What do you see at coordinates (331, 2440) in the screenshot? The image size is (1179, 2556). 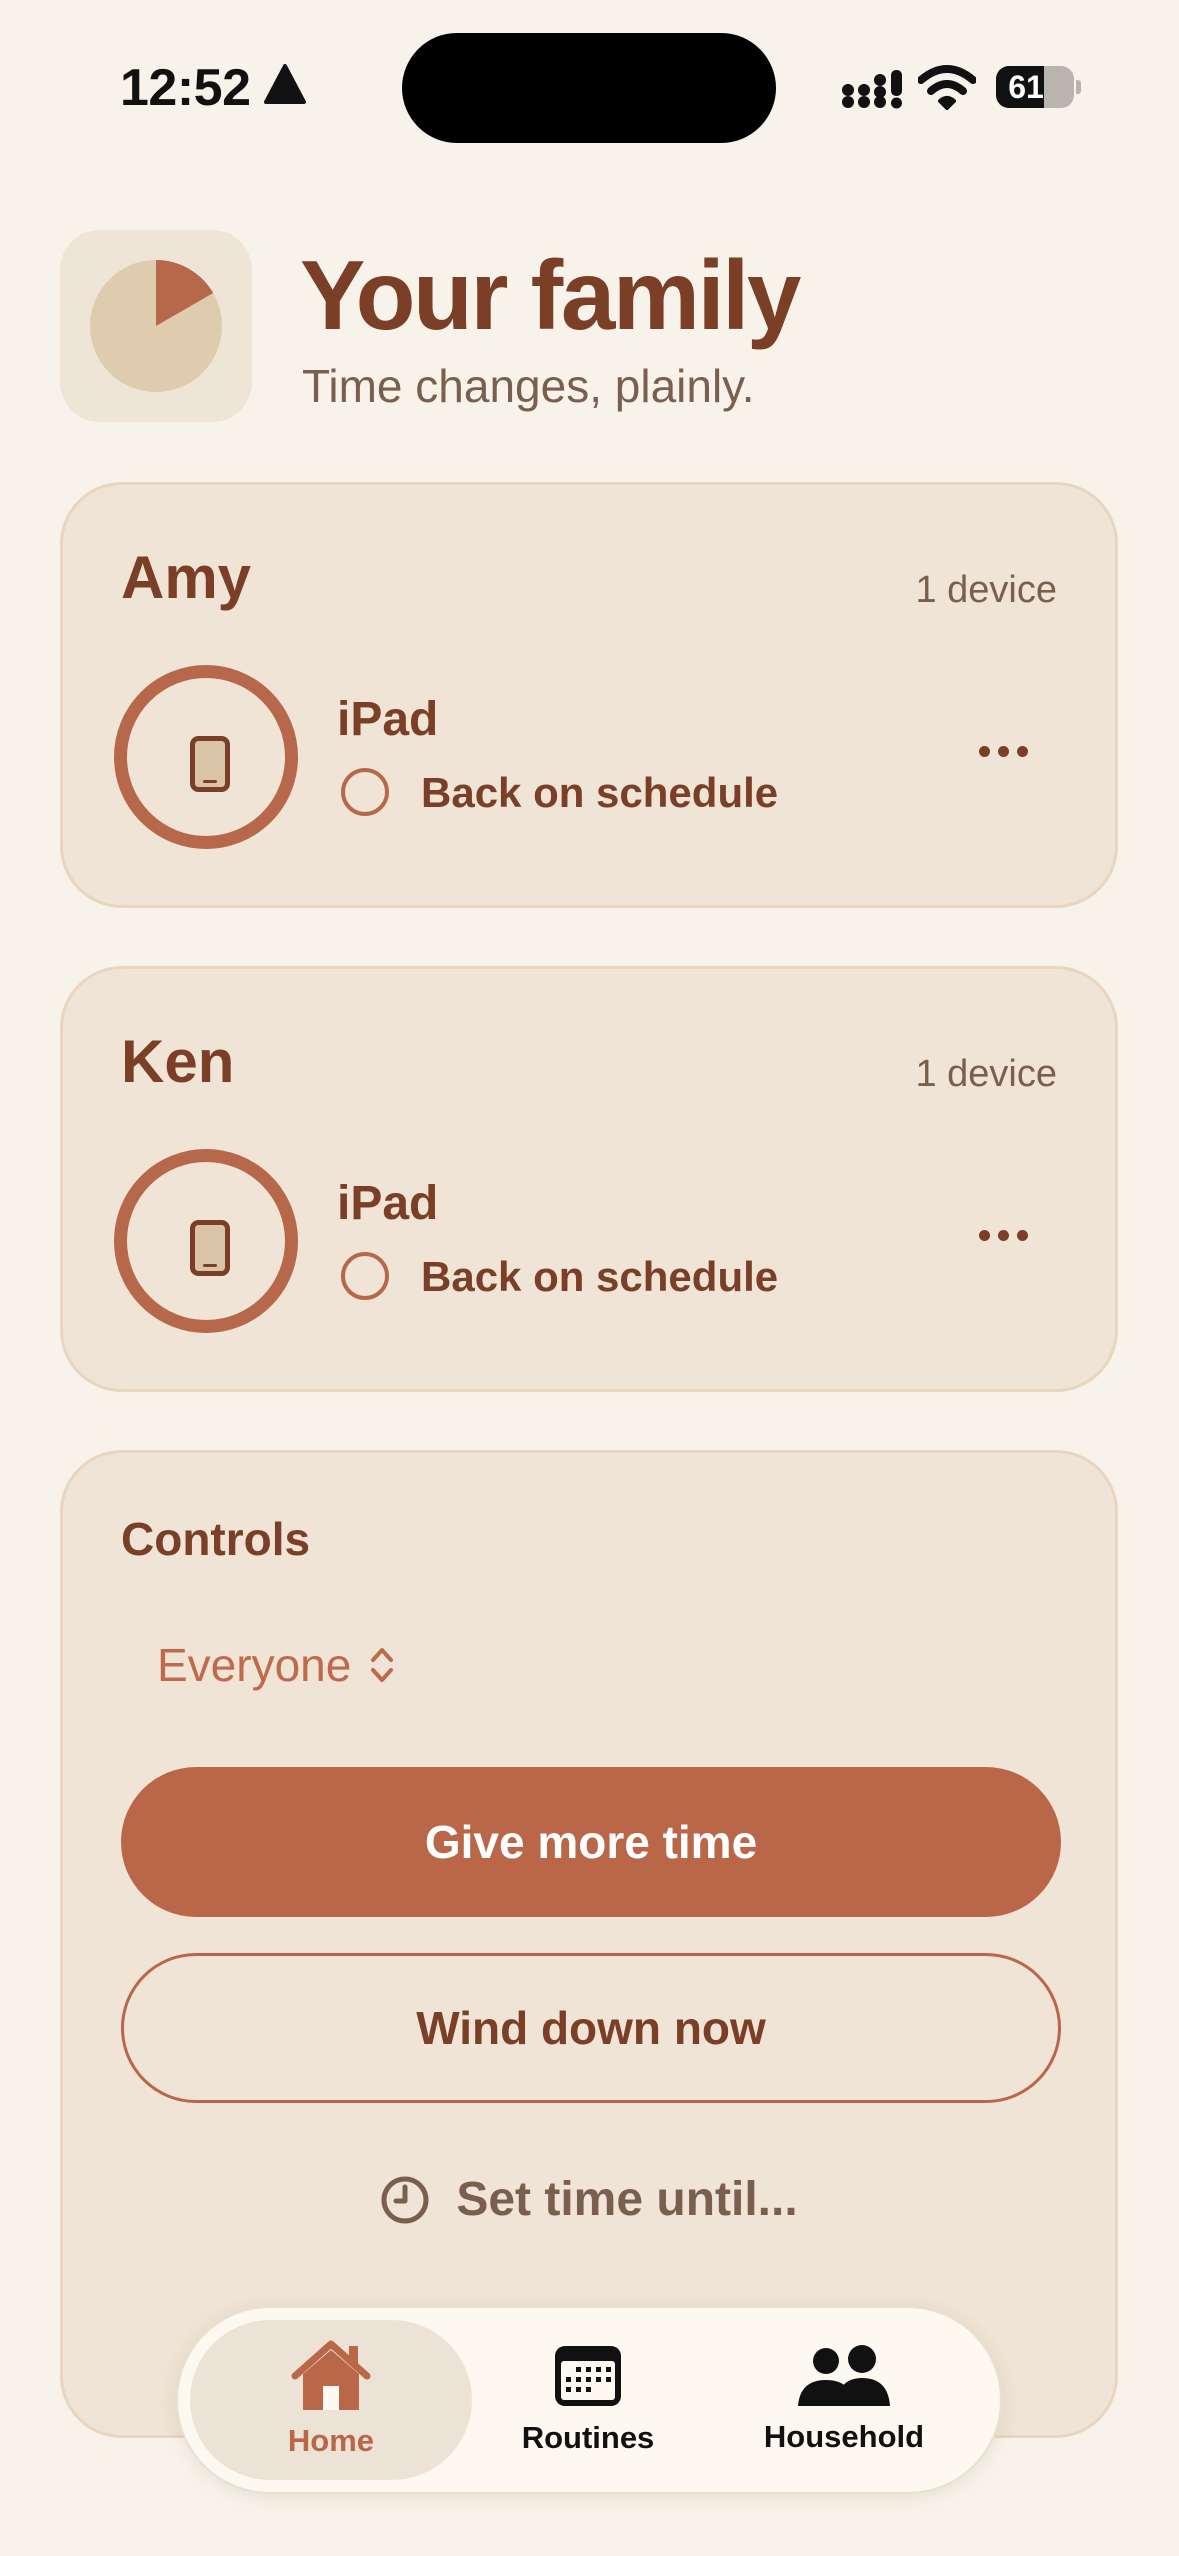 I see `tab-label: Home` at bounding box center [331, 2440].